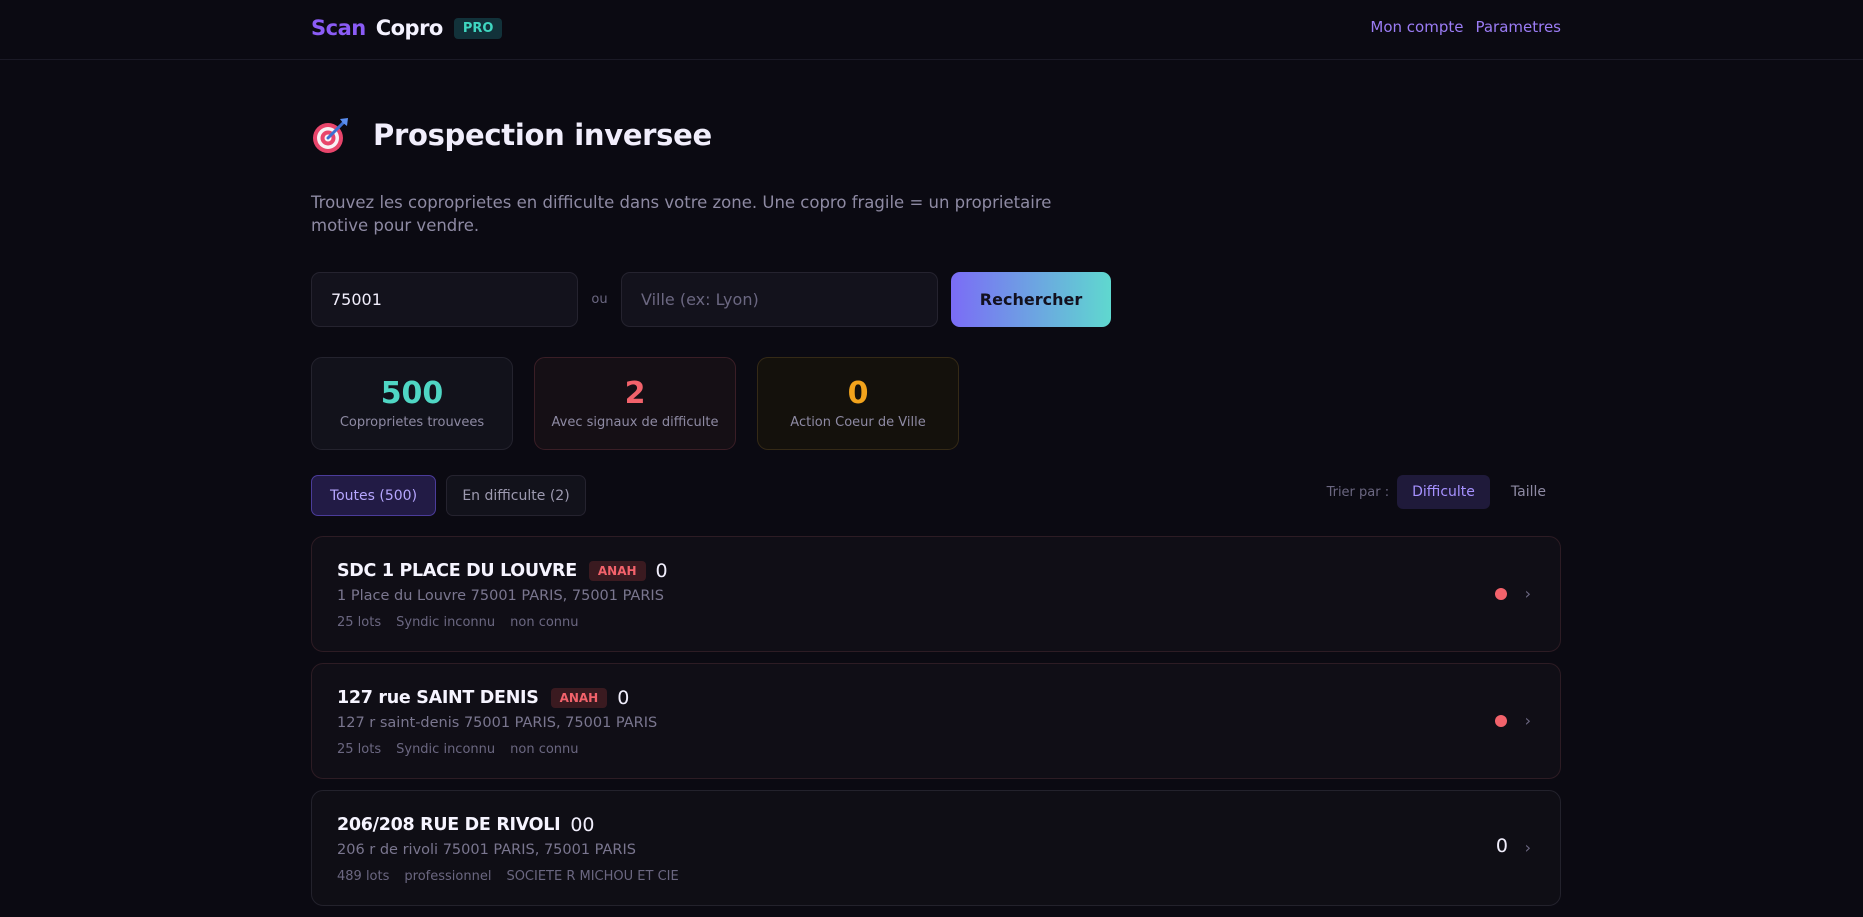  What do you see at coordinates (582, 825) in the screenshot?
I see `card-extra-value: 00` at bounding box center [582, 825].